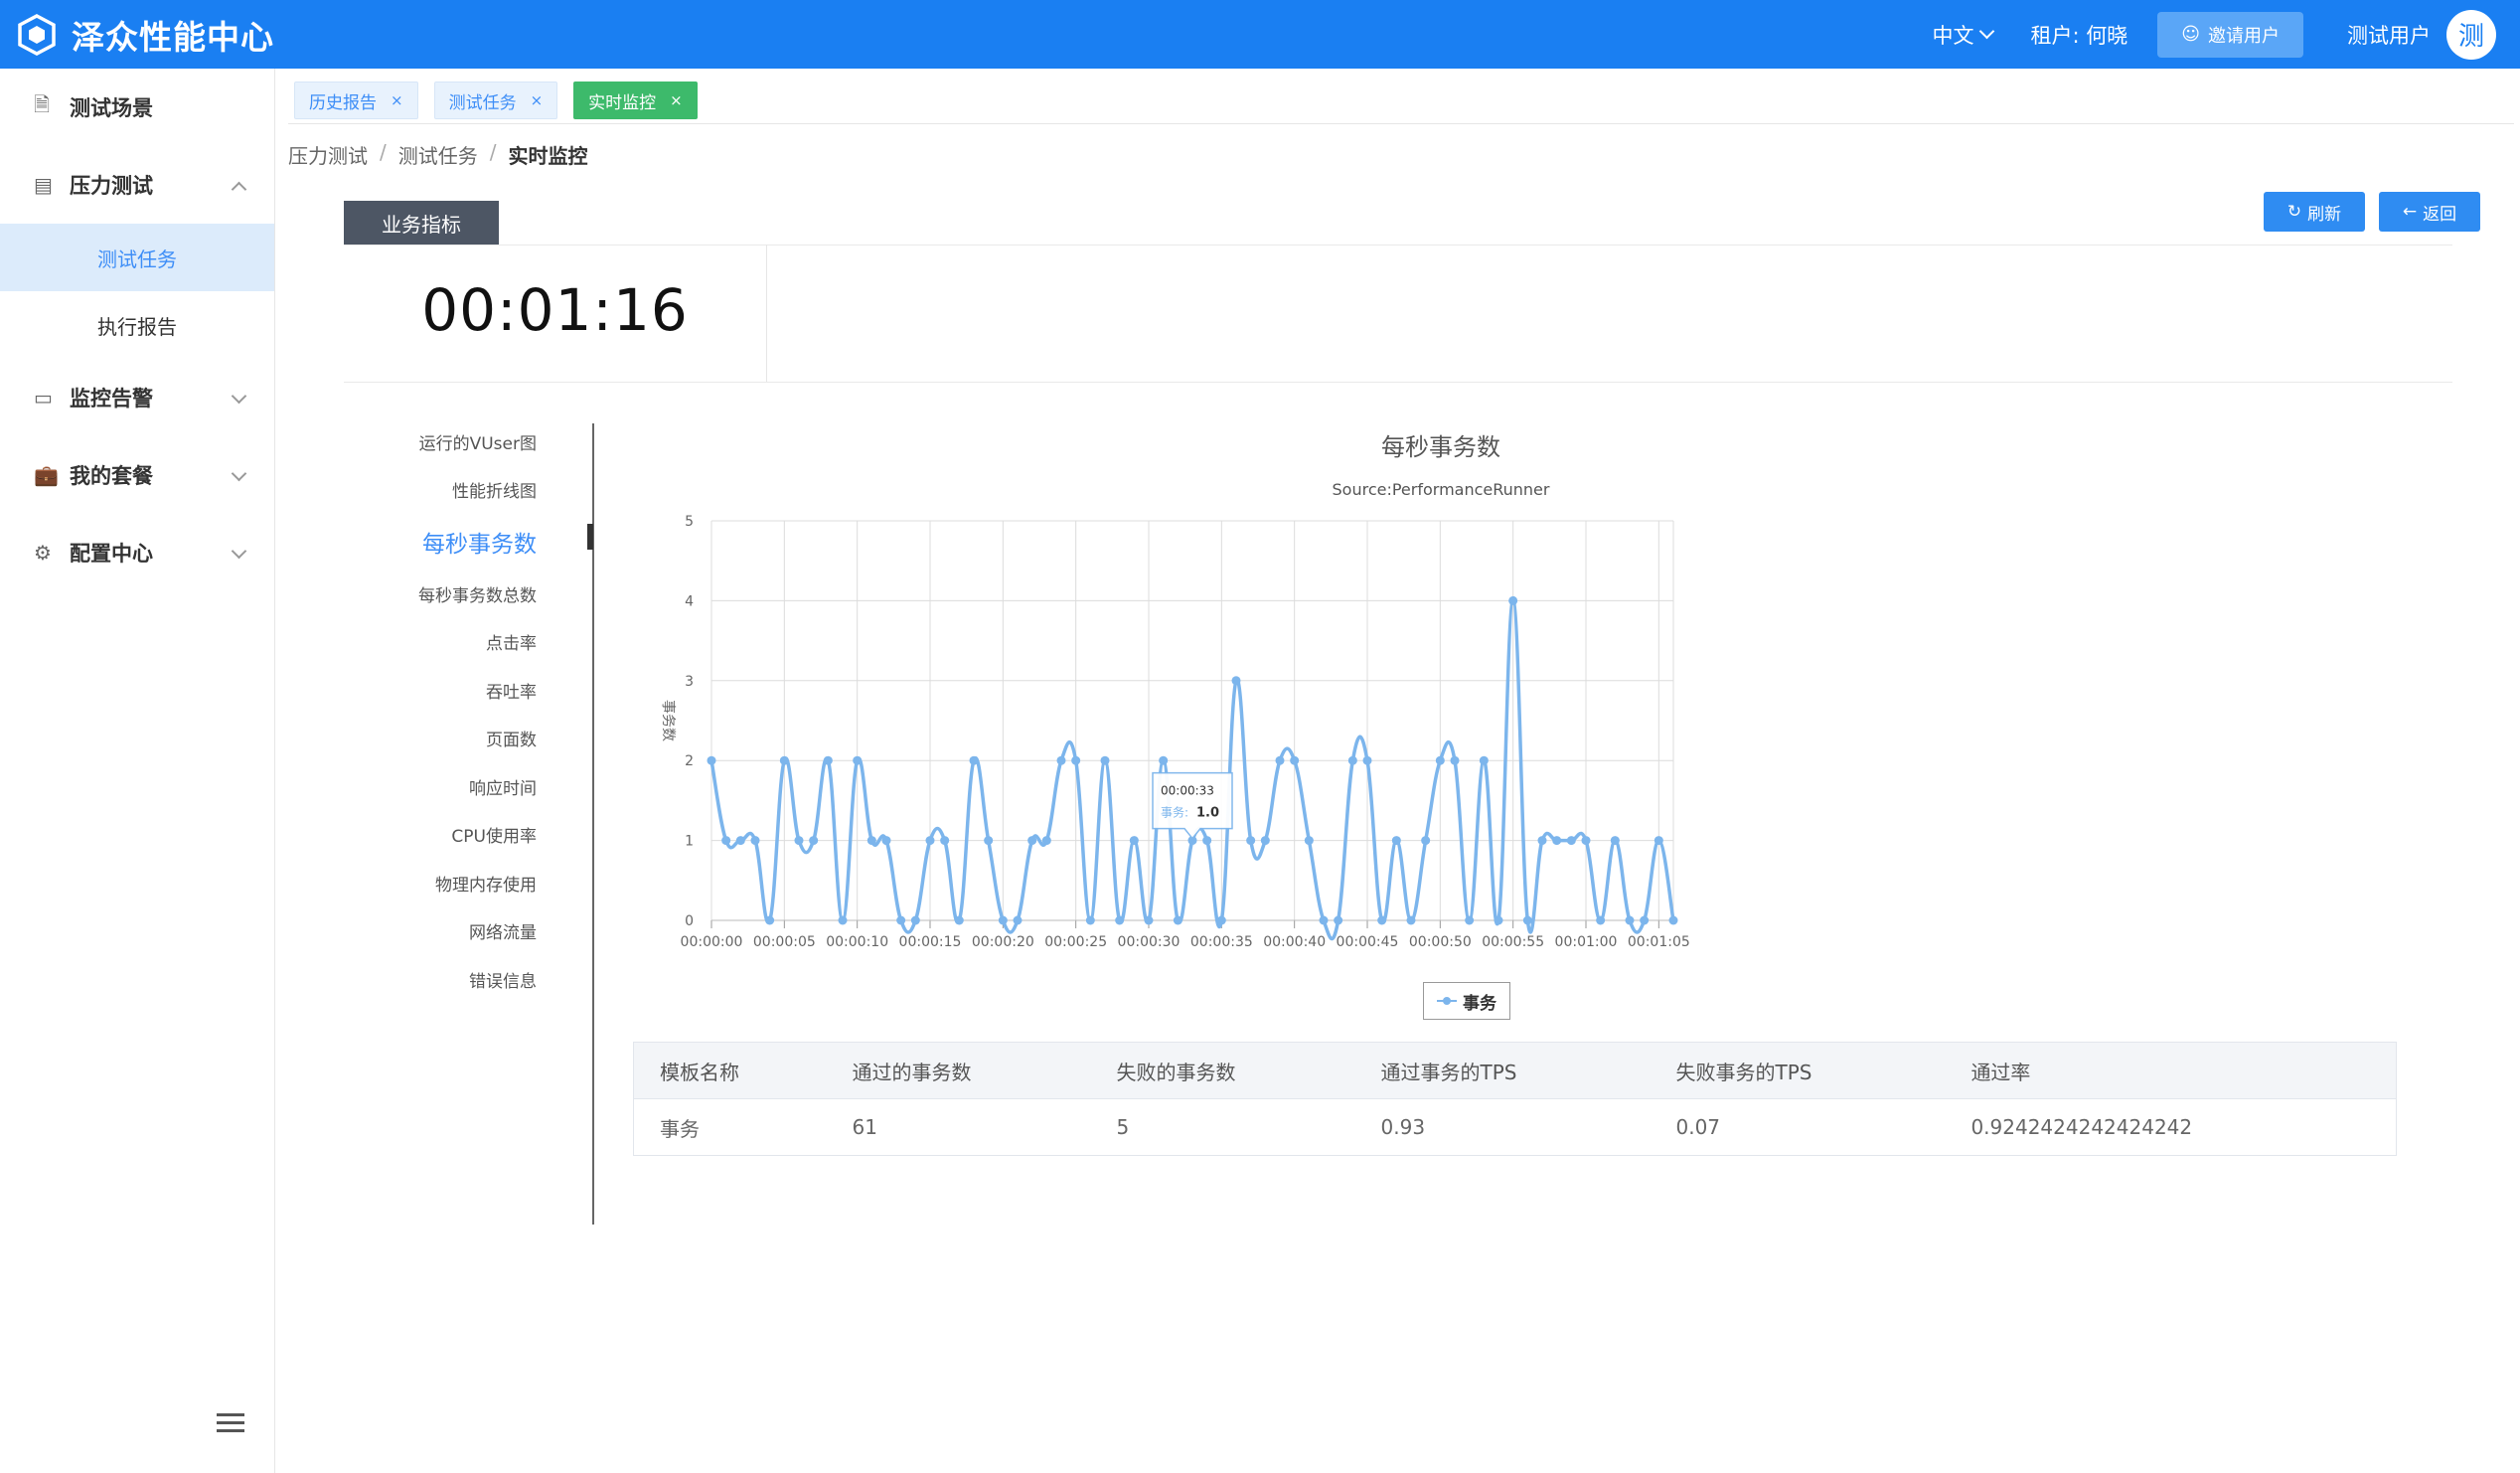  I want to click on chart-nav-item: 错误信息, so click(457, 979).